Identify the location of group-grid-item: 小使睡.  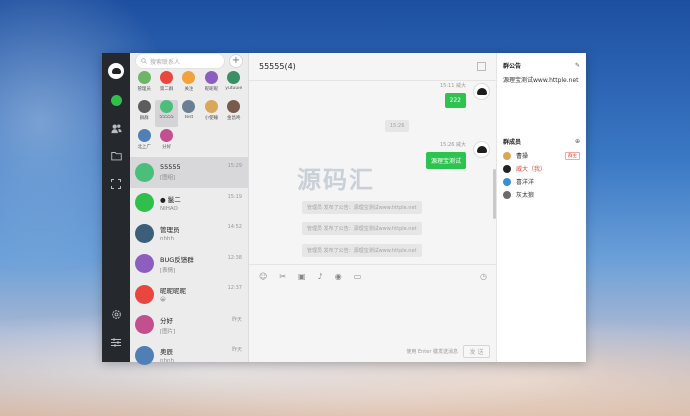
(211, 113).